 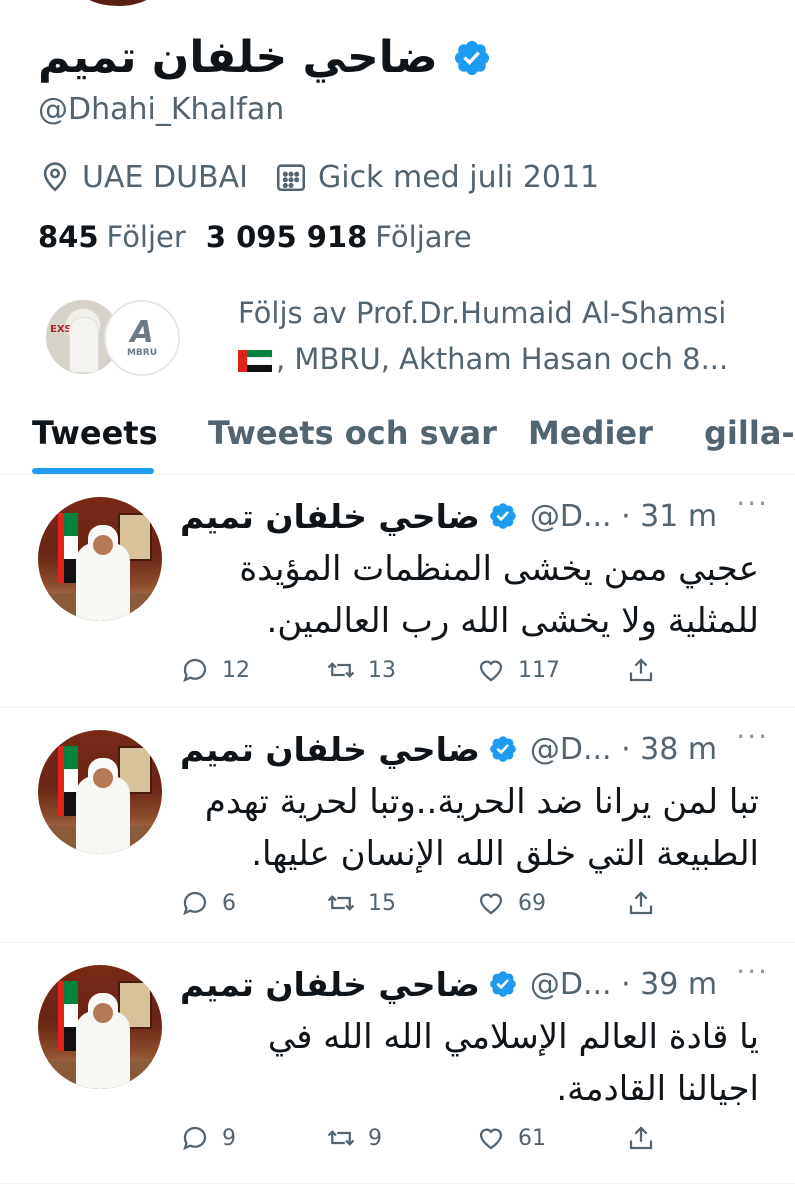 I want to click on reply-count: 9, so click(x=229, y=1138).